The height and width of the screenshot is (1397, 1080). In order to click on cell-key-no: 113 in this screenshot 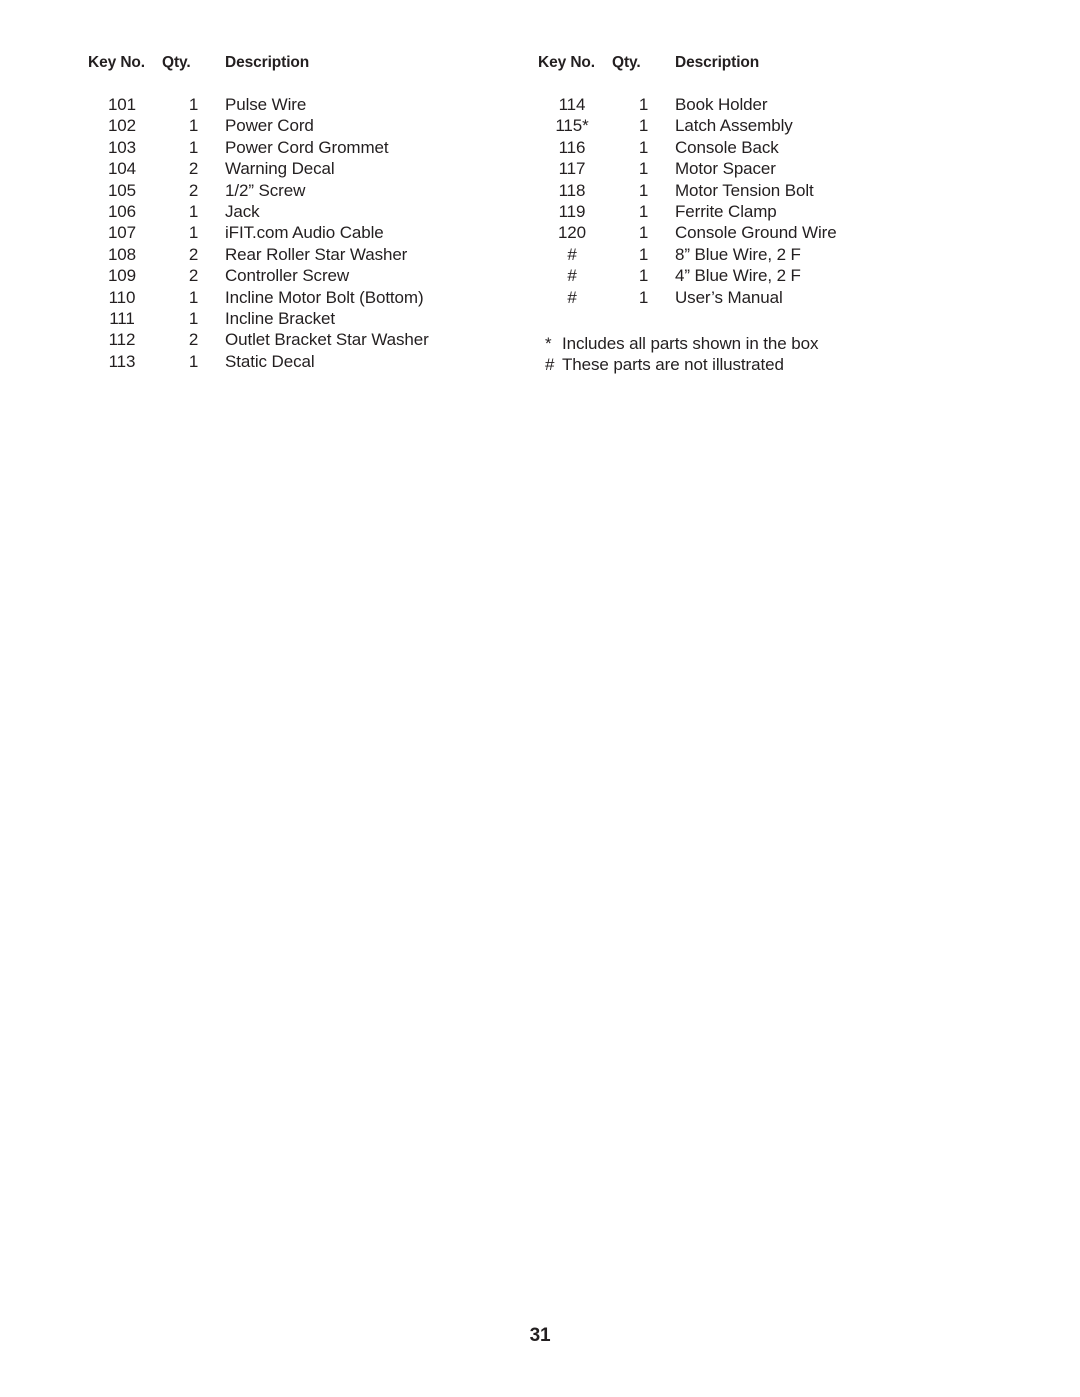, I will do `click(122, 361)`.